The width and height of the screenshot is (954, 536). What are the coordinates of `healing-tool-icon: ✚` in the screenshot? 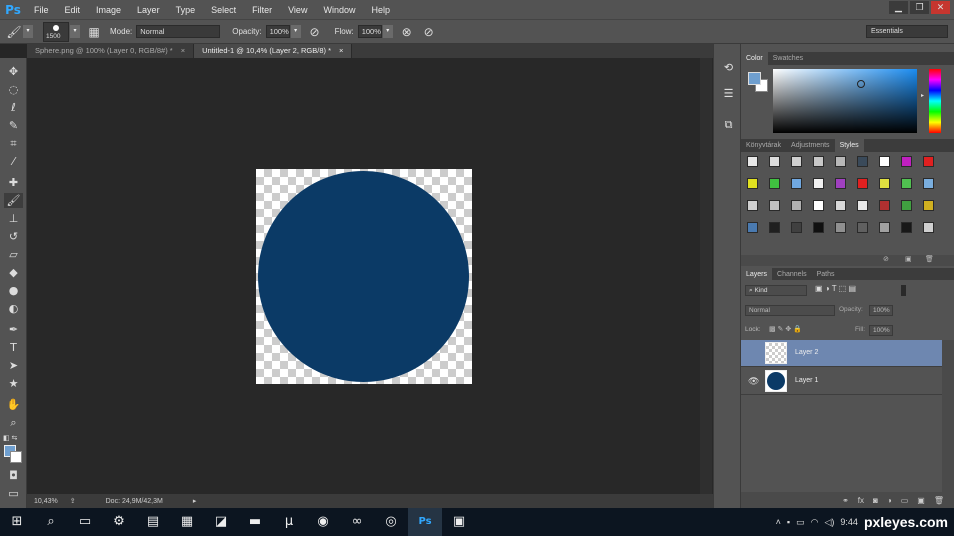 It's located at (13, 182).